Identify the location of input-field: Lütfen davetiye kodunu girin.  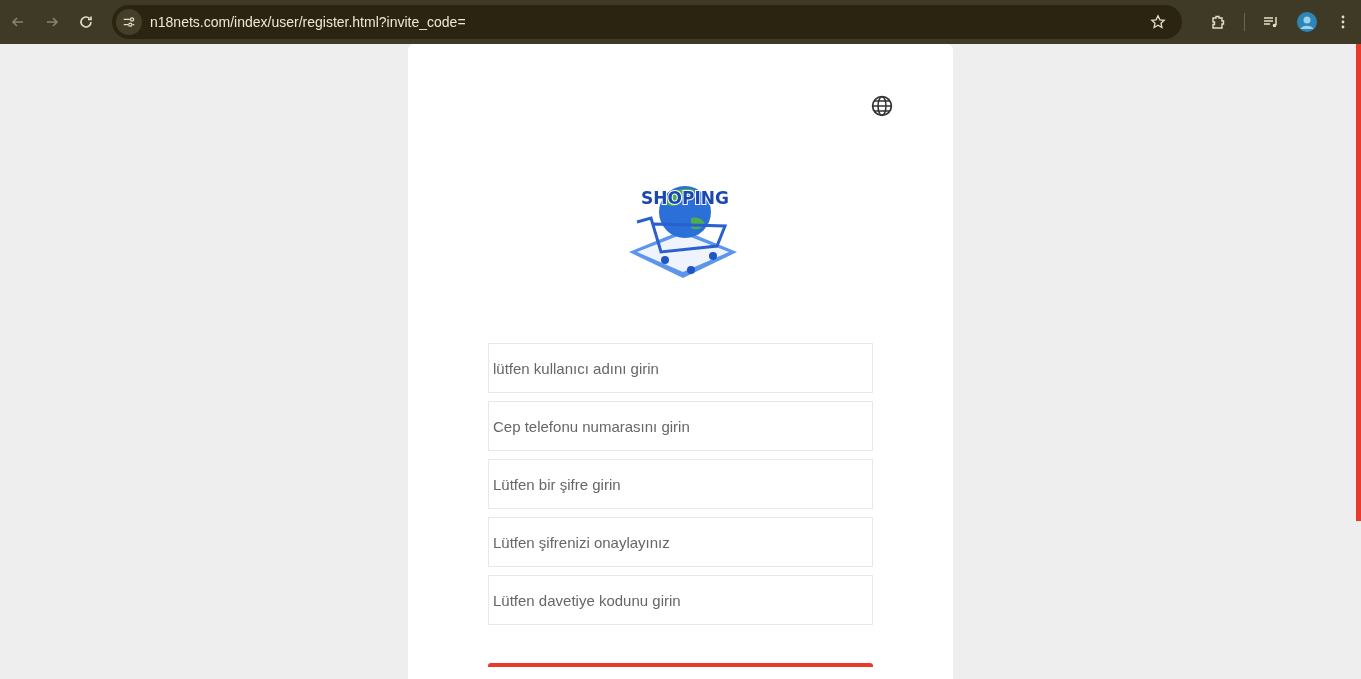
(680, 600).